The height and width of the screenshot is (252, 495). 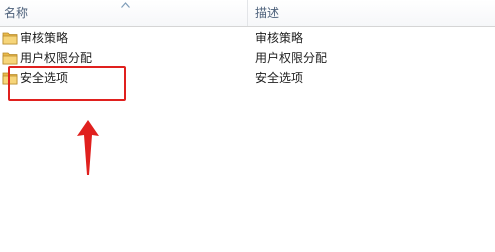 I want to click on row-description: 审核策略, so click(x=279, y=38).